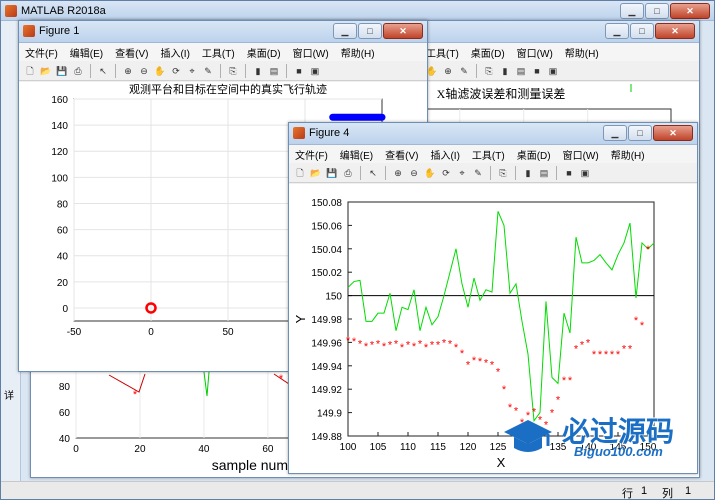 This screenshot has width=715, height=501. What do you see at coordinates (332, 173) in the screenshot?
I see `fig4-save-icon: 💾` at bounding box center [332, 173].